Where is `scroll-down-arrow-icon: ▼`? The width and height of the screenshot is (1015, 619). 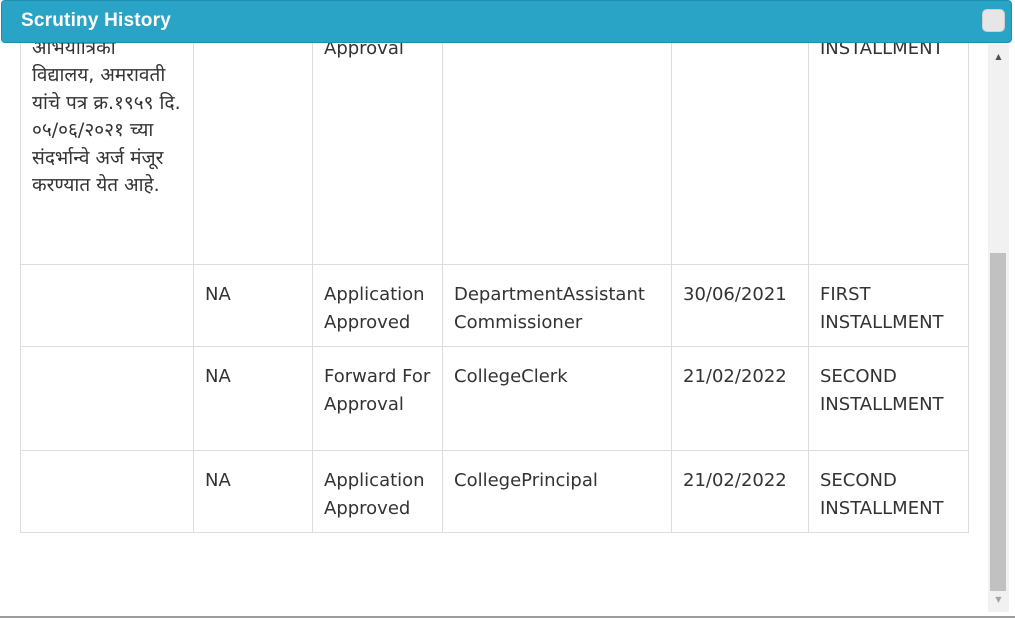 scroll-down-arrow-icon: ▼ is located at coordinates (998, 599).